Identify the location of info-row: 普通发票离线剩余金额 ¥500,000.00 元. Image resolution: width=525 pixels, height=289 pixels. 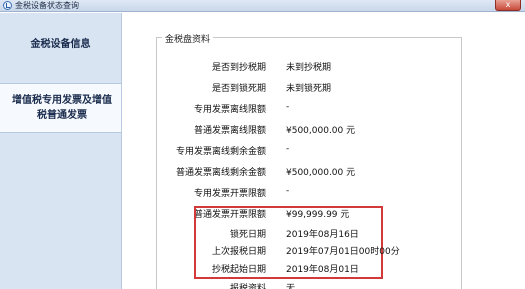
(323, 171).